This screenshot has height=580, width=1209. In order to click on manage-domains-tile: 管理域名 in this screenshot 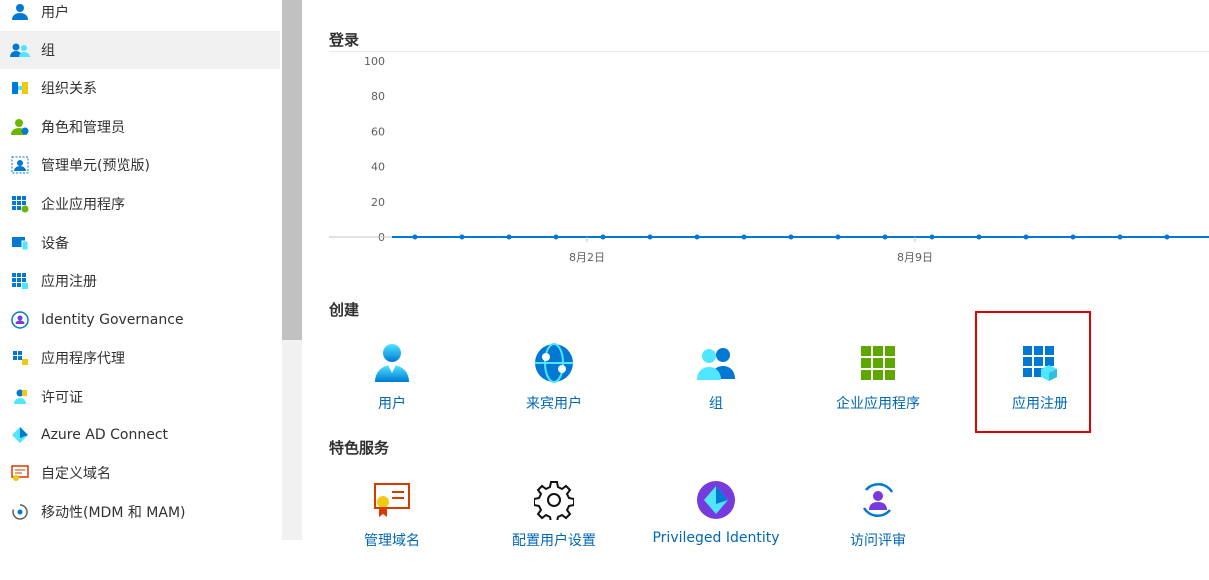, I will do `click(392, 530)`.